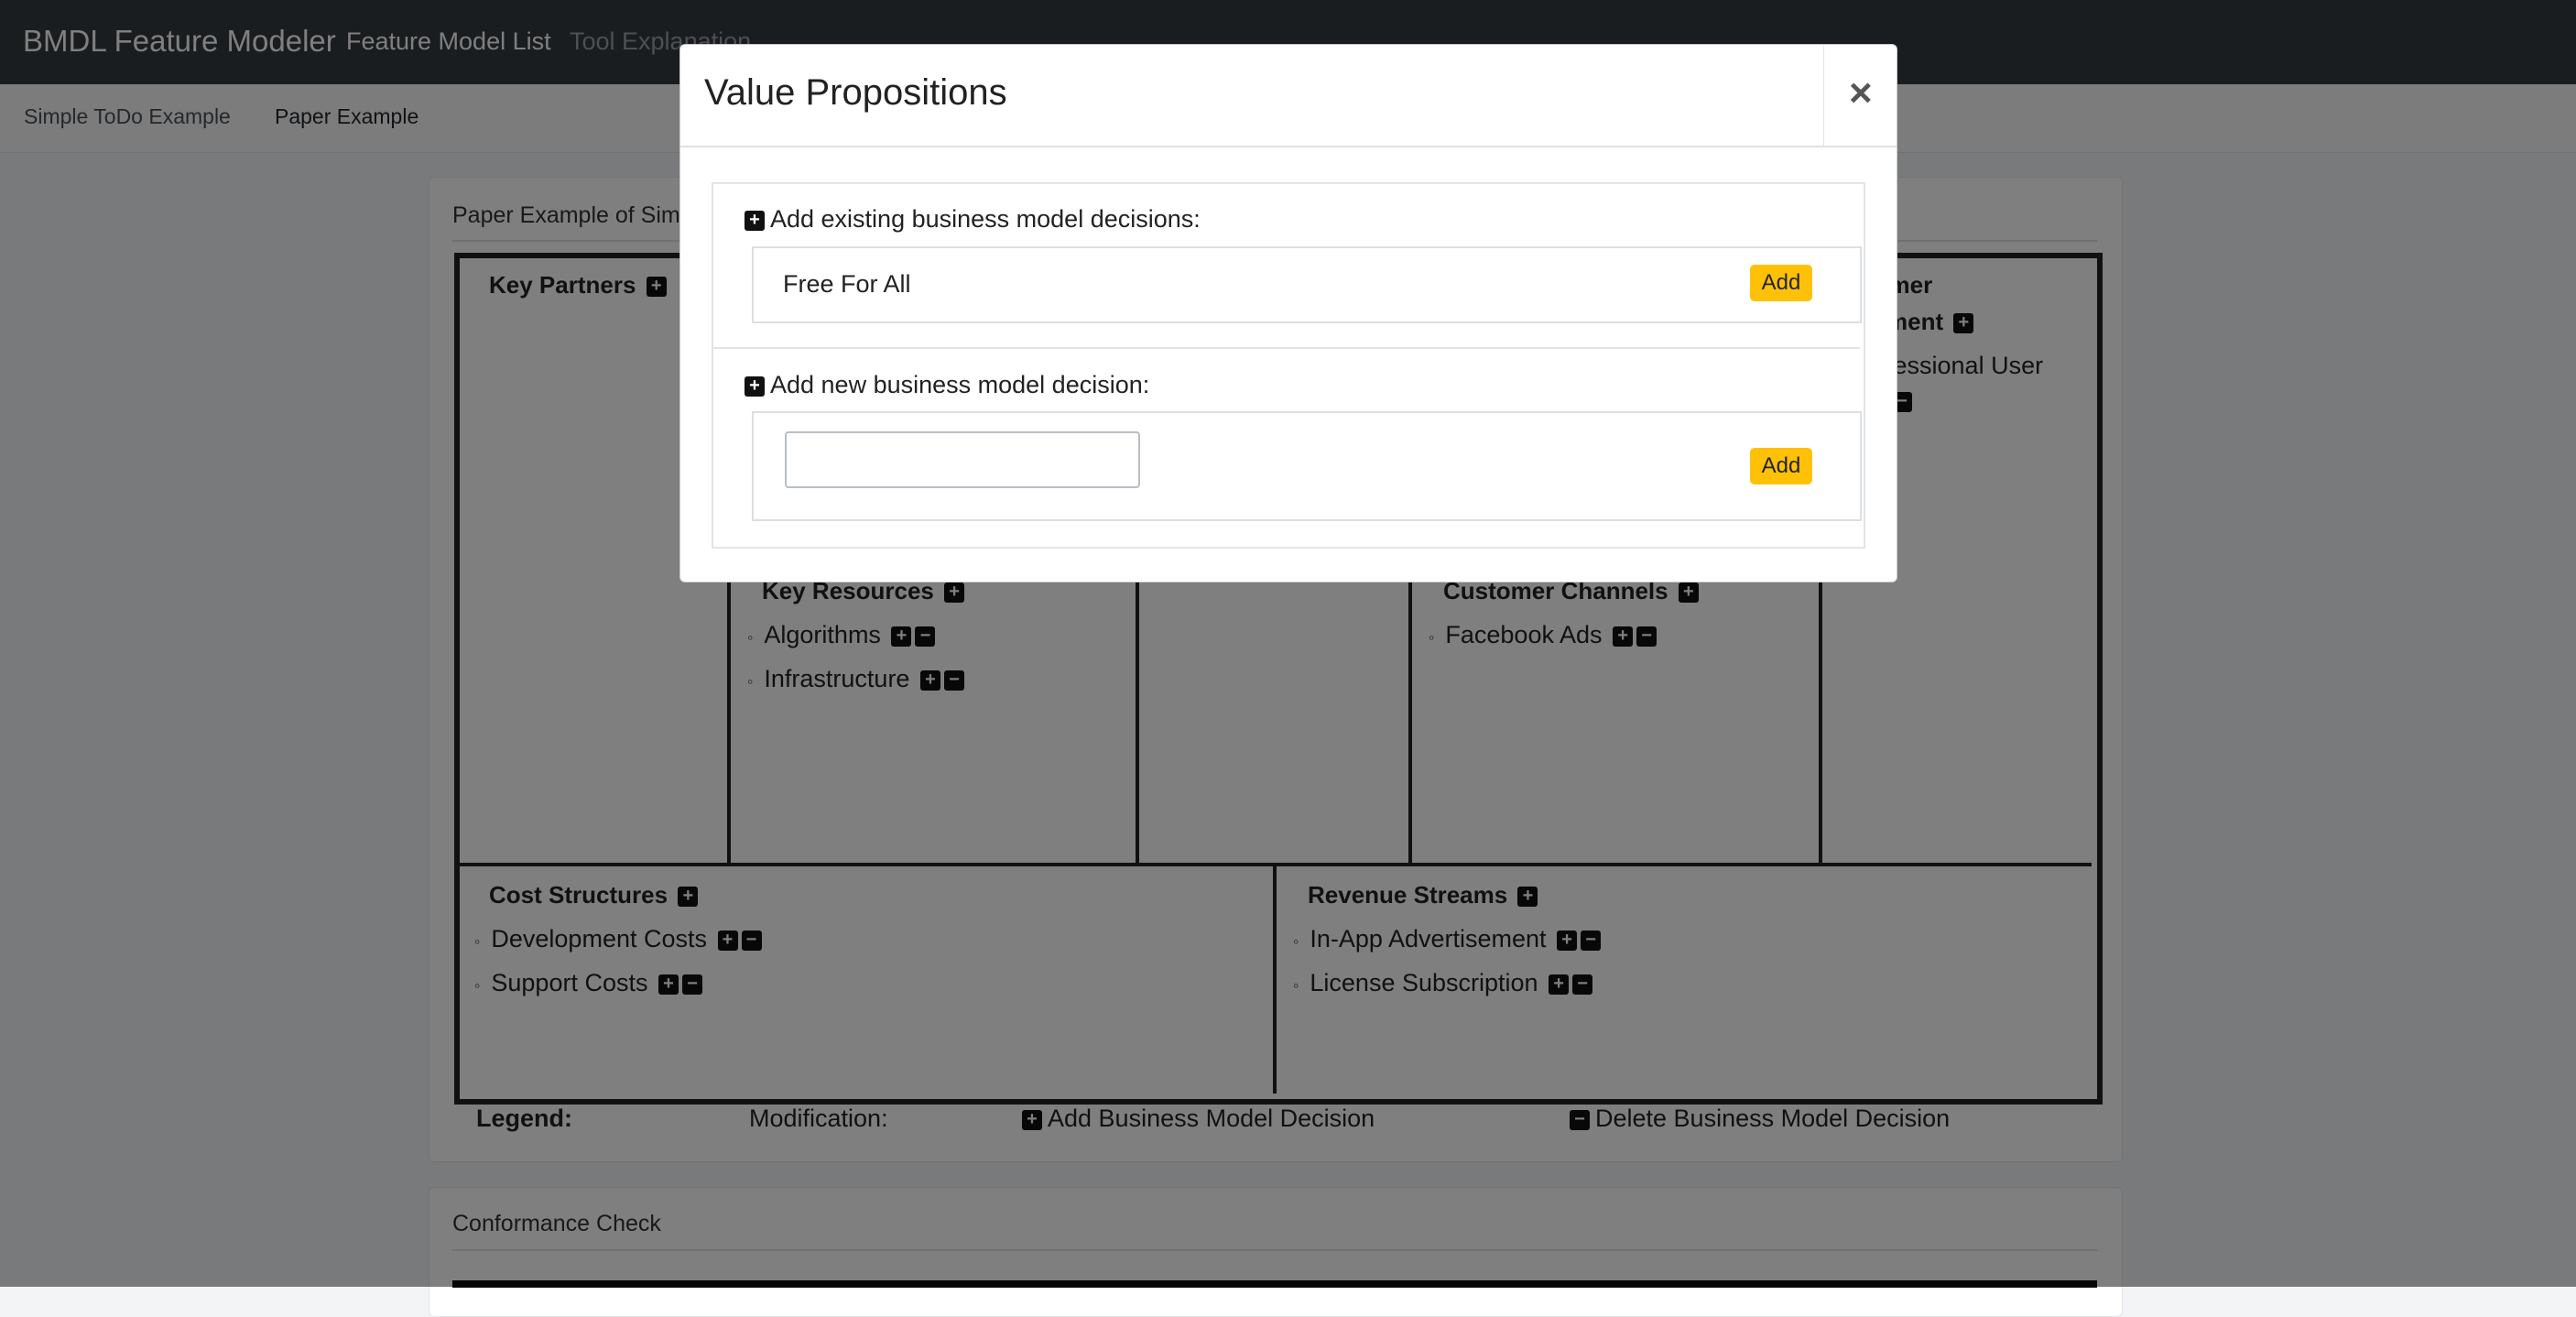 The height and width of the screenshot is (1317, 2576). What do you see at coordinates (1781, 466) in the screenshot?
I see `add-new-decision-button: Add` at bounding box center [1781, 466].